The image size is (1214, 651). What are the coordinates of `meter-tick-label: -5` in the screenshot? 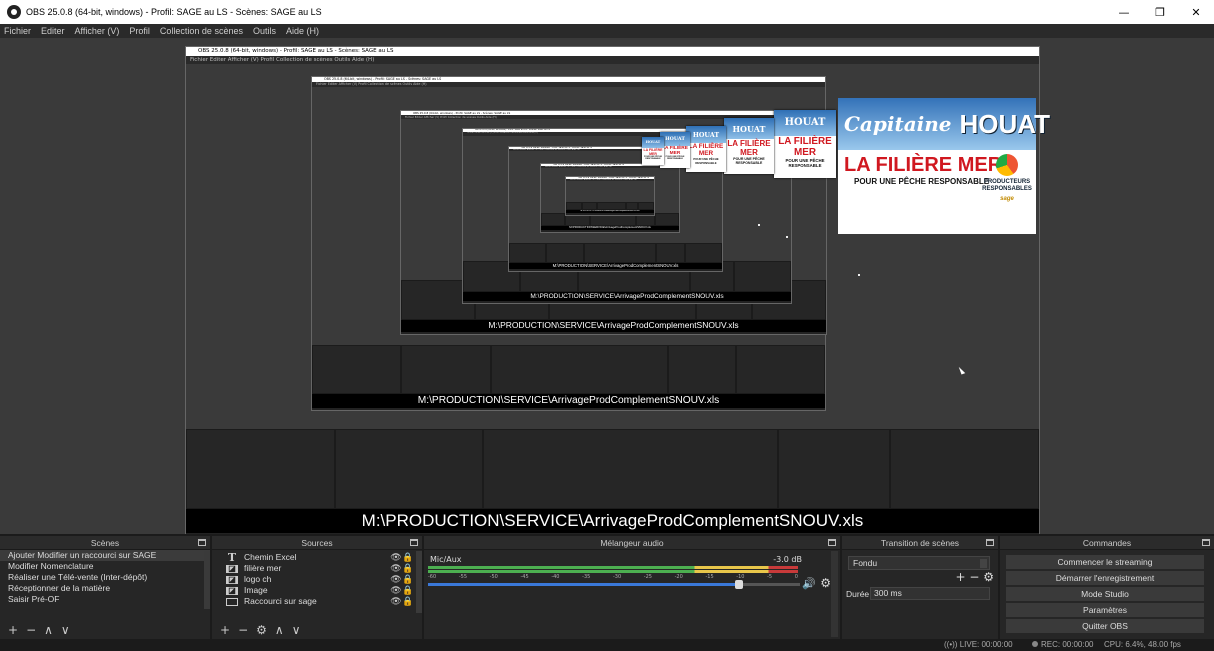 It's located at (770, 577).